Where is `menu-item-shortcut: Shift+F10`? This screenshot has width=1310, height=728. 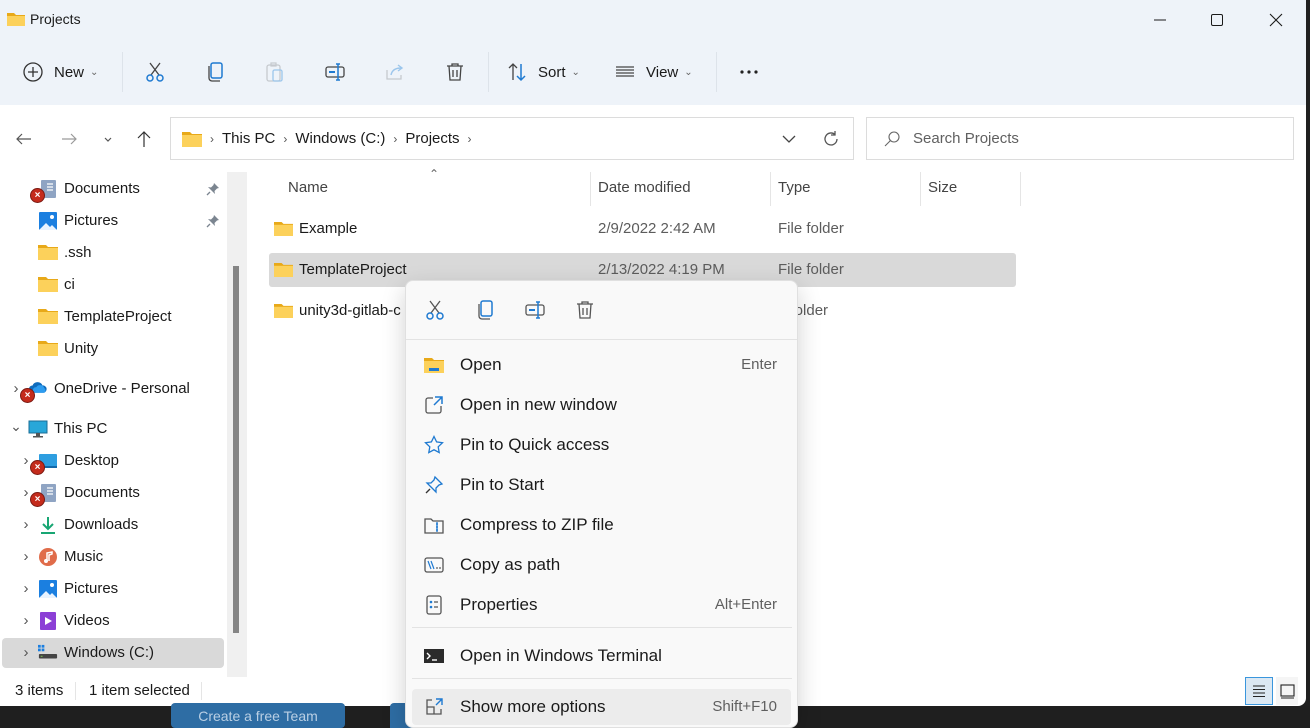
menu-item-shortcut: Shift+F10 is located at coordinates (744, 706).